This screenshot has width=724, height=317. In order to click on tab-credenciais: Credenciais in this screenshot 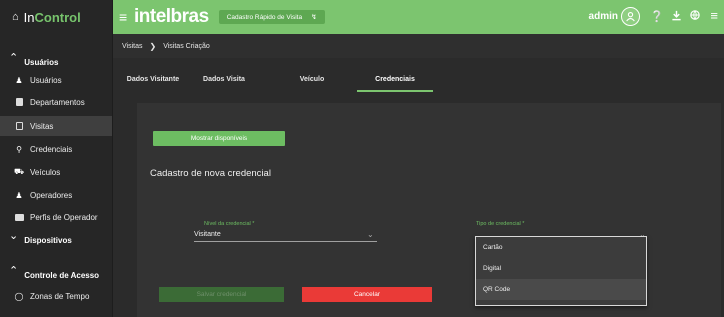, I will do `click(395, 79)`.